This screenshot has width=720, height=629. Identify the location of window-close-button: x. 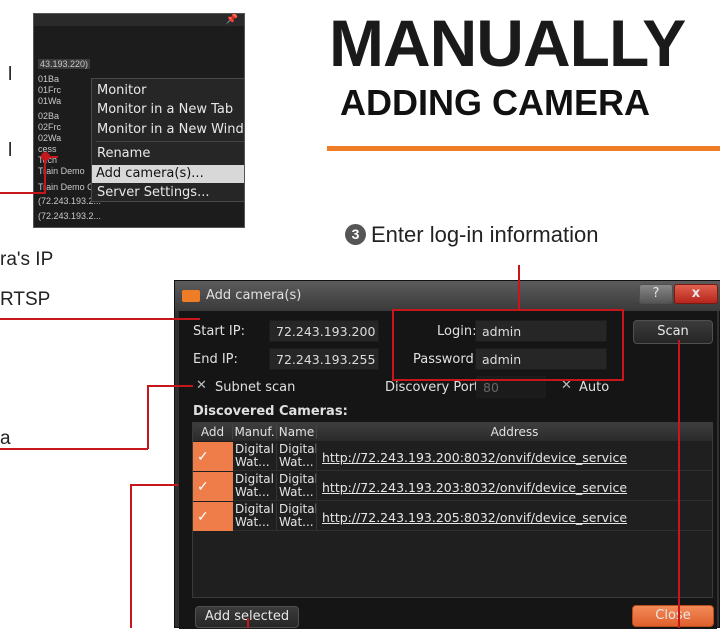
(696, 294).